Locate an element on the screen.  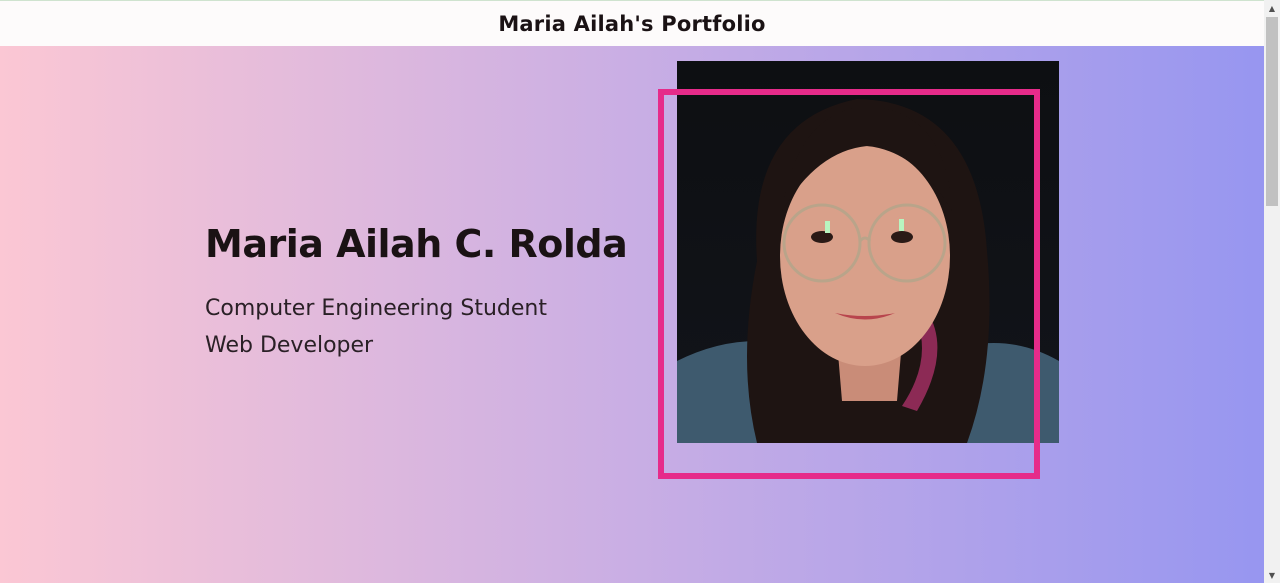
site-title: Maria Ailah's Portfolio is located at coordinates (632, 23).